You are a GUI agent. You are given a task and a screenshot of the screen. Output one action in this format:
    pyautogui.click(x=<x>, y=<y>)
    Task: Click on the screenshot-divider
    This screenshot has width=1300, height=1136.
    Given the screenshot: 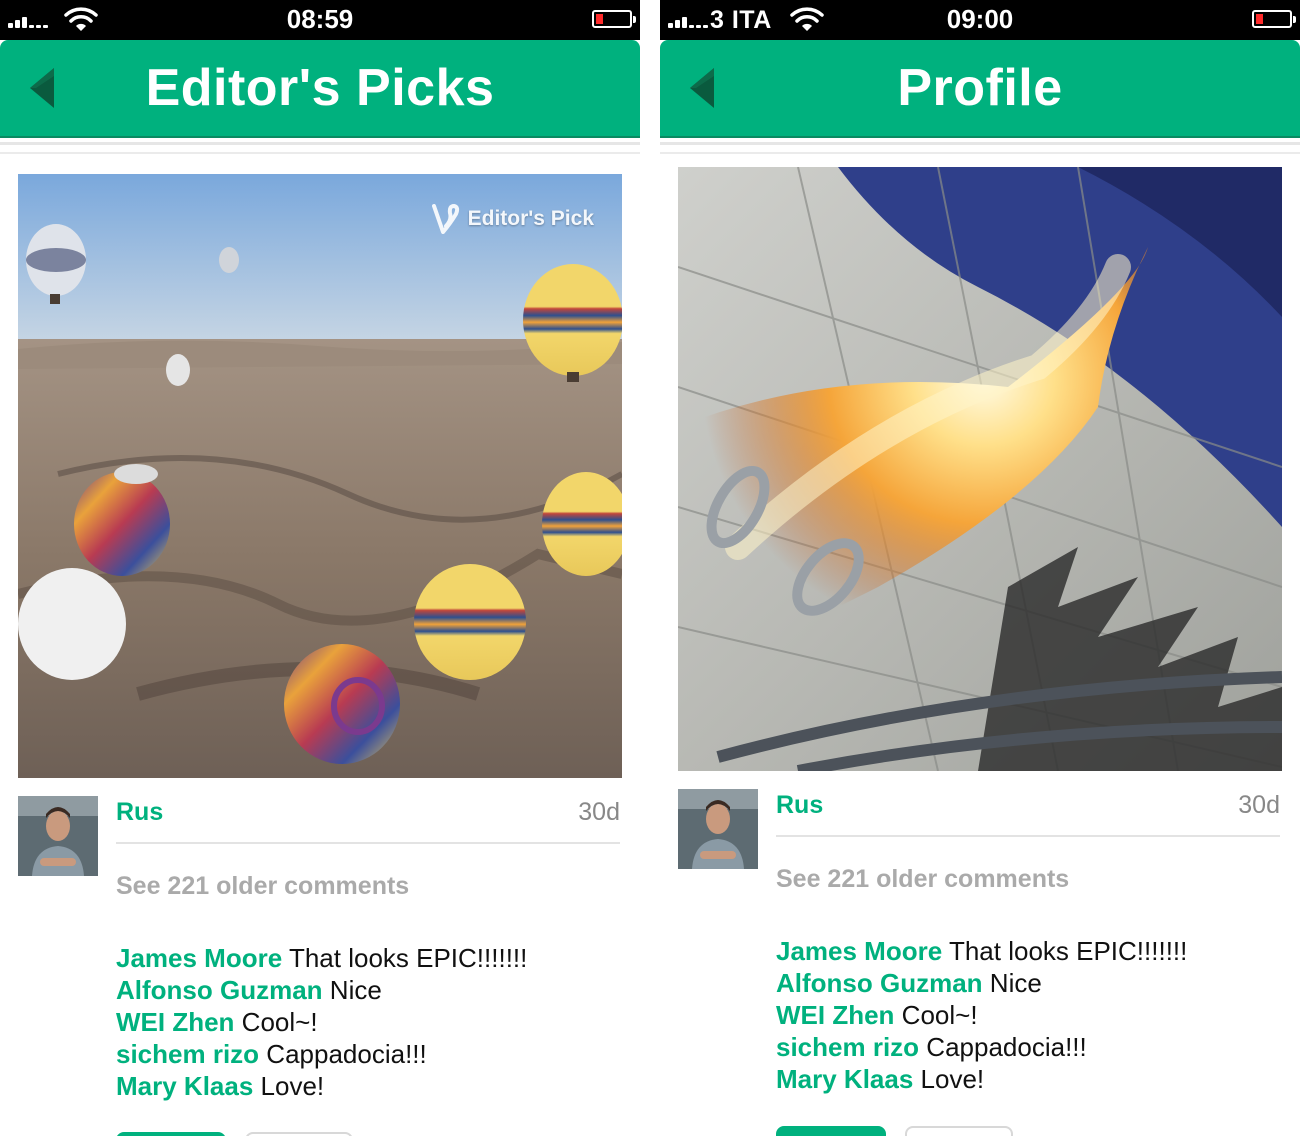 What is the action you would take?
    pyautogui.click(x=650, y=568)
    